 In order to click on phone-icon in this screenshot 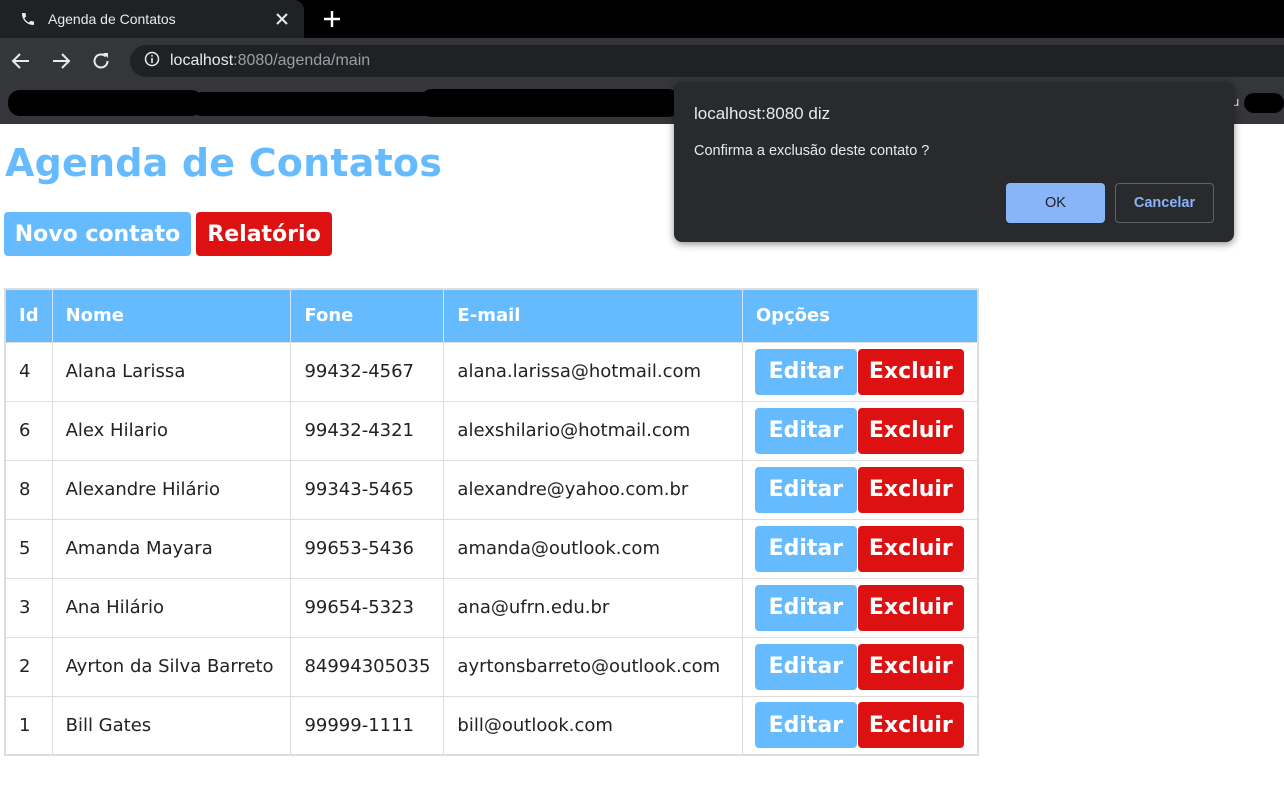, I will do `click(29, 19)`.